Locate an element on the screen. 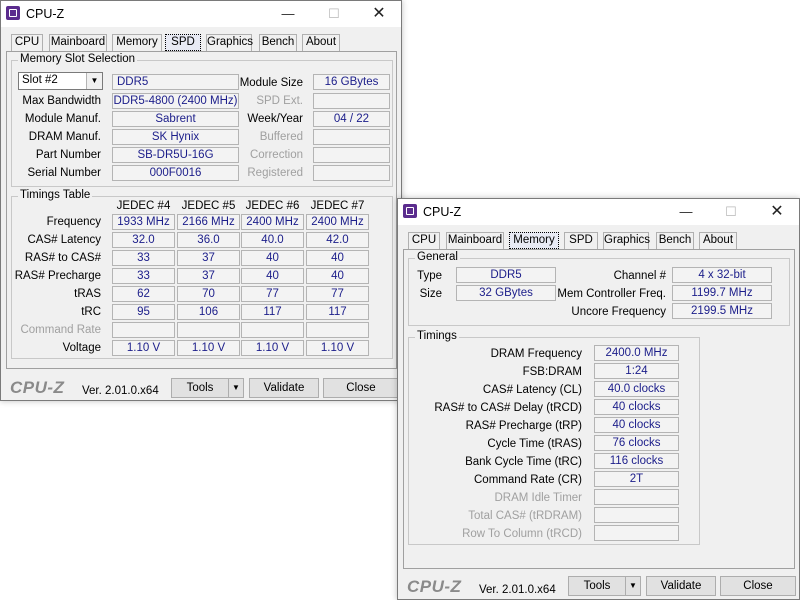 The image size is (800, 600). timing-cell: 1933 MHz is located at coordinates (143, 222).